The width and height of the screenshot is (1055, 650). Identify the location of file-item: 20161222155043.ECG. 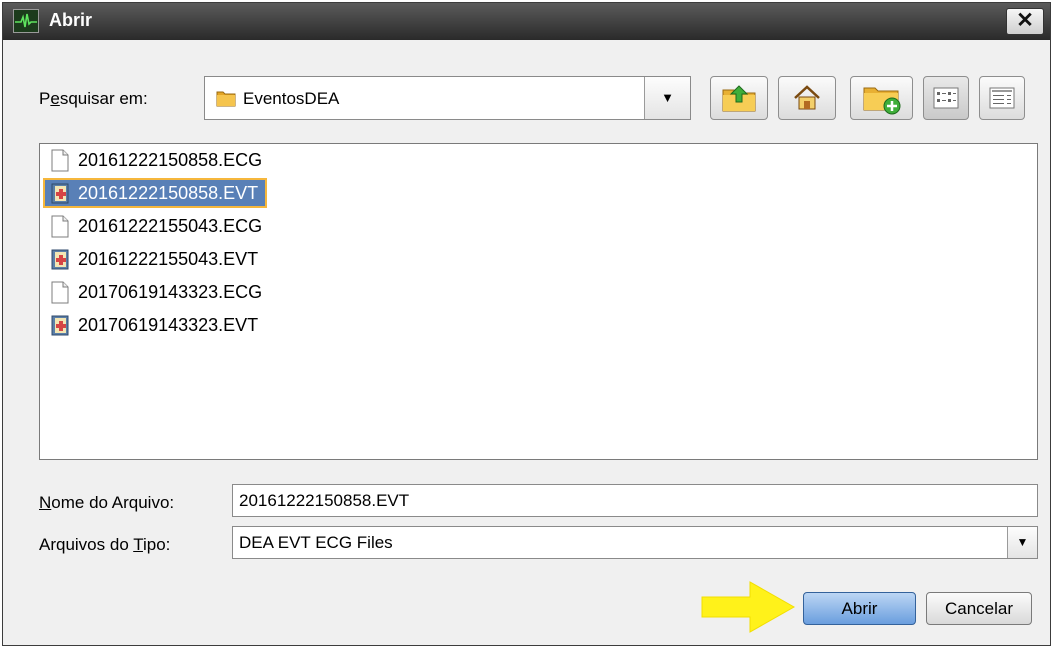
(157, 226).